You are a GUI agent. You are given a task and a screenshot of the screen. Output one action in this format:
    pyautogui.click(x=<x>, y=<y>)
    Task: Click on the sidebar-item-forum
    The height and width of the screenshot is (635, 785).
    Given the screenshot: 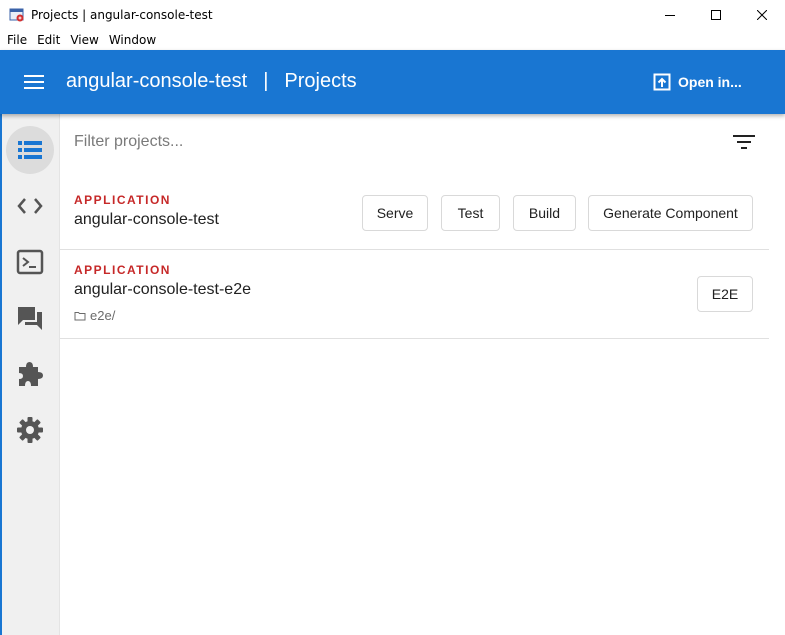 What is the action you would take?
    pyautogui.click(x=30, y=318)
    